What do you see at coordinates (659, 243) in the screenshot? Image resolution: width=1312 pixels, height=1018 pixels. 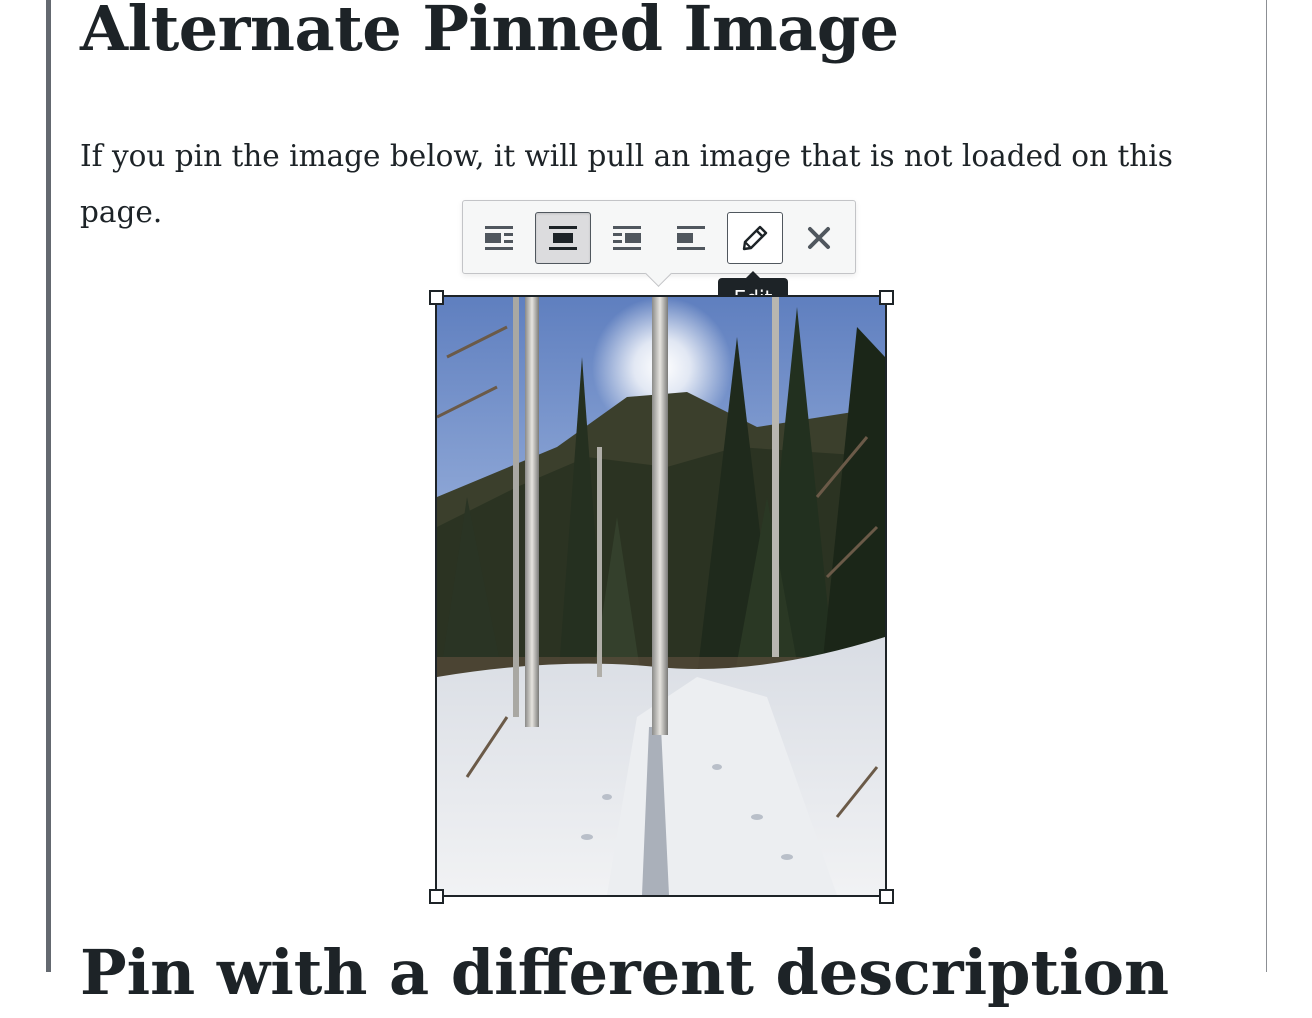 I see `image-toolbar` at bounding box center [659, 243].